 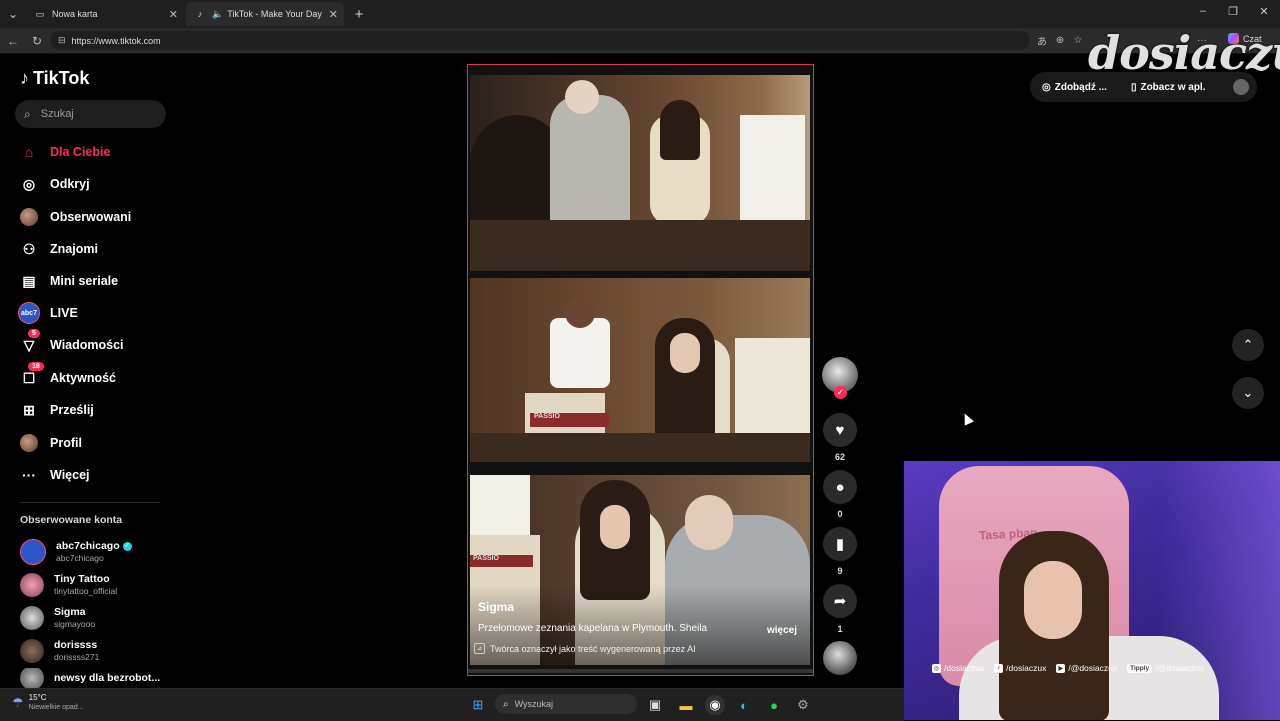 I want to click on account-item: abc7chicago ✓ abc7chicago, so click(x=95, y=552).